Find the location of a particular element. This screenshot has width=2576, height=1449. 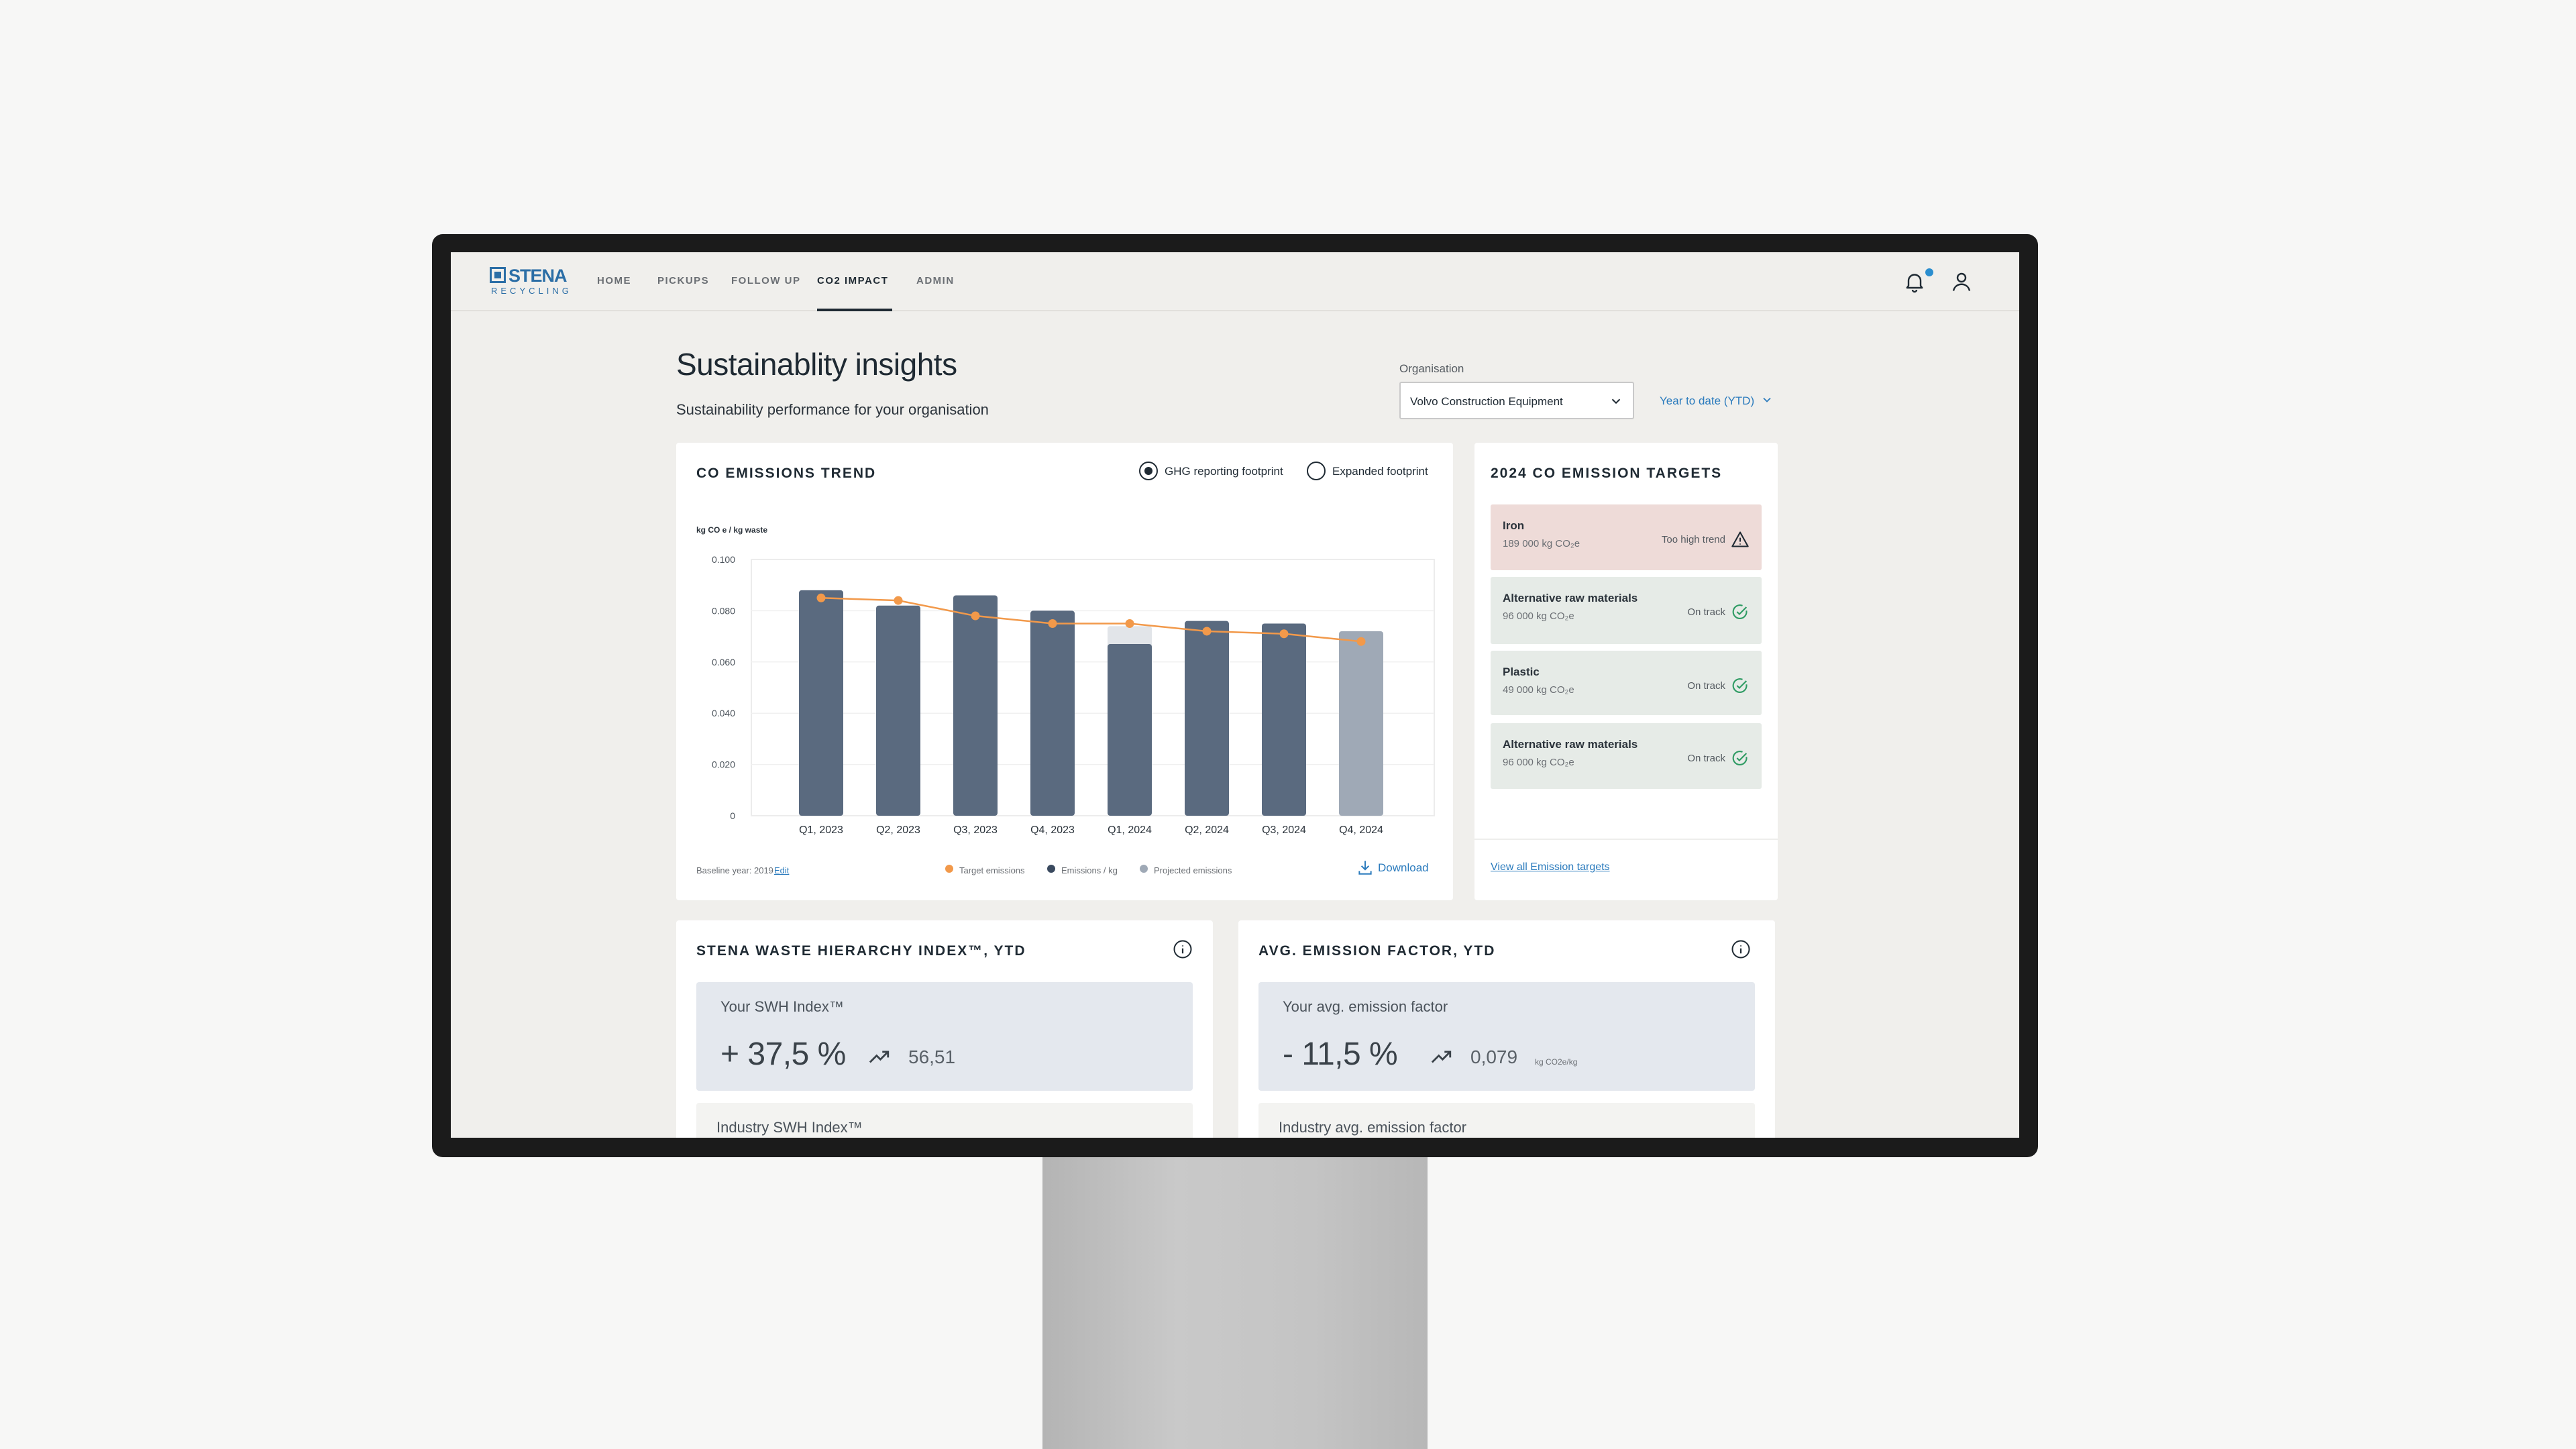

stena-logo: STENA RECYCLING is located at coordinates (529, 282).